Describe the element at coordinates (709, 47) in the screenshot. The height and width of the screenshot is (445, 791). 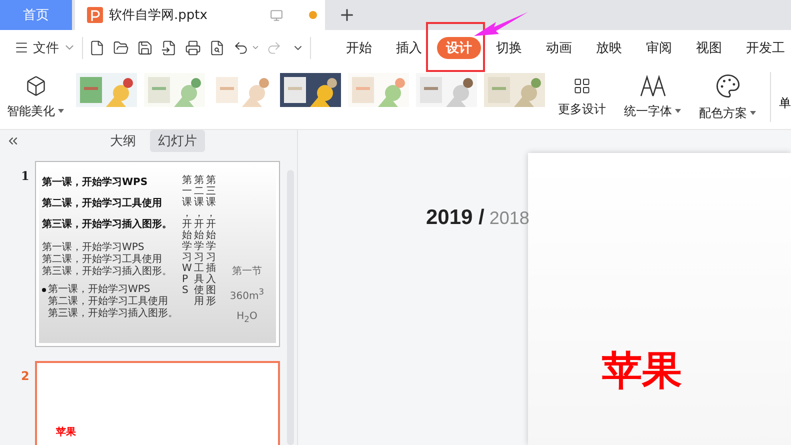
I see `ribbon-tab: 视图` at that location.